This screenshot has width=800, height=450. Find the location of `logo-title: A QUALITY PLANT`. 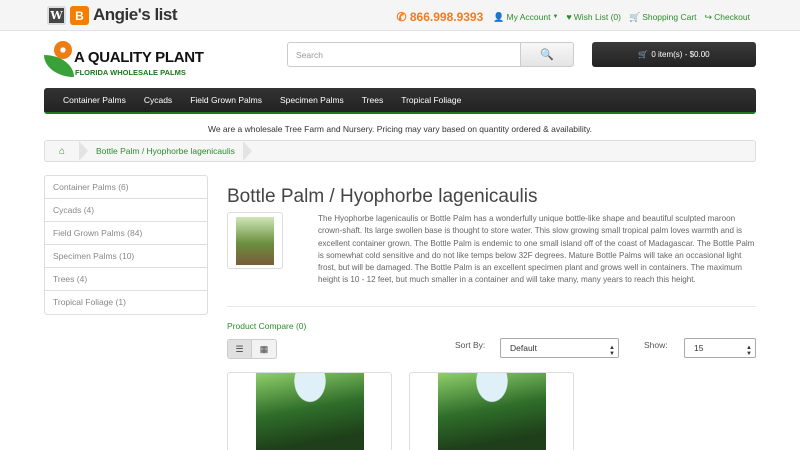

logo-title: A QUALITY PLANT is located at coordinates (139, 57).